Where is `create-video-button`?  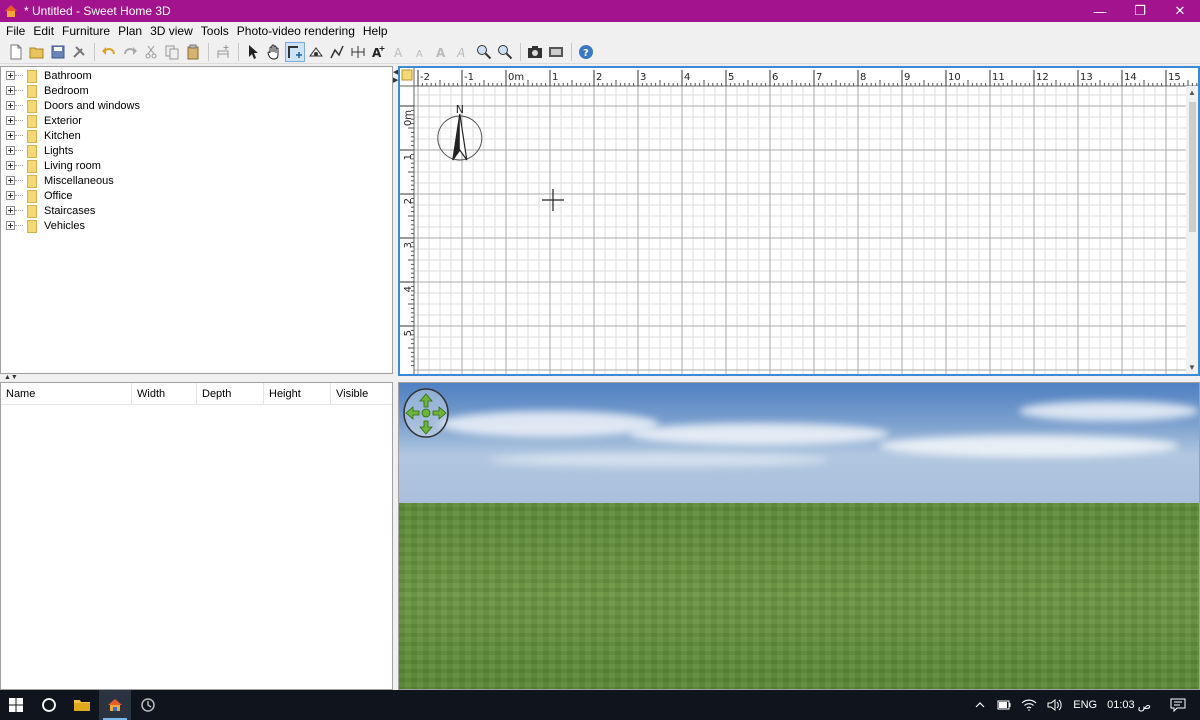 create-video-button is located at coordinates (556, 52).